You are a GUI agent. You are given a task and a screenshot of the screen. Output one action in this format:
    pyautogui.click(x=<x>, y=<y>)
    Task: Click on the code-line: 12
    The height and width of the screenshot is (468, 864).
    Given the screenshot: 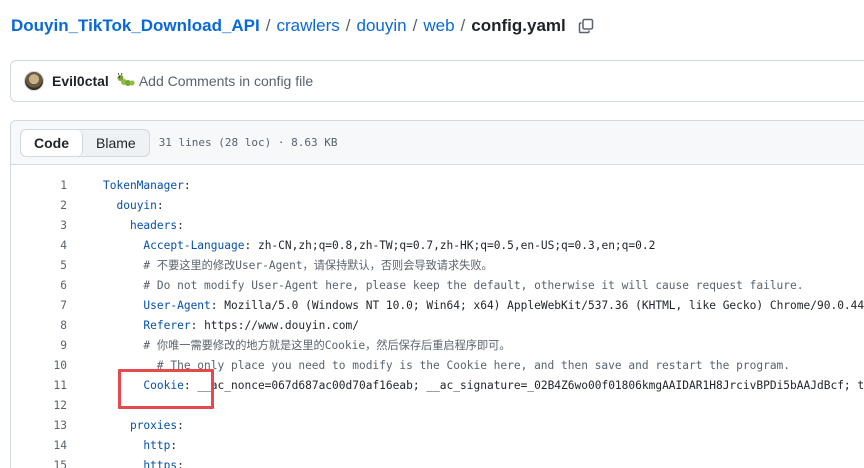 What is the action you would take?
    pyautogui.click(x=437, y=405)
    